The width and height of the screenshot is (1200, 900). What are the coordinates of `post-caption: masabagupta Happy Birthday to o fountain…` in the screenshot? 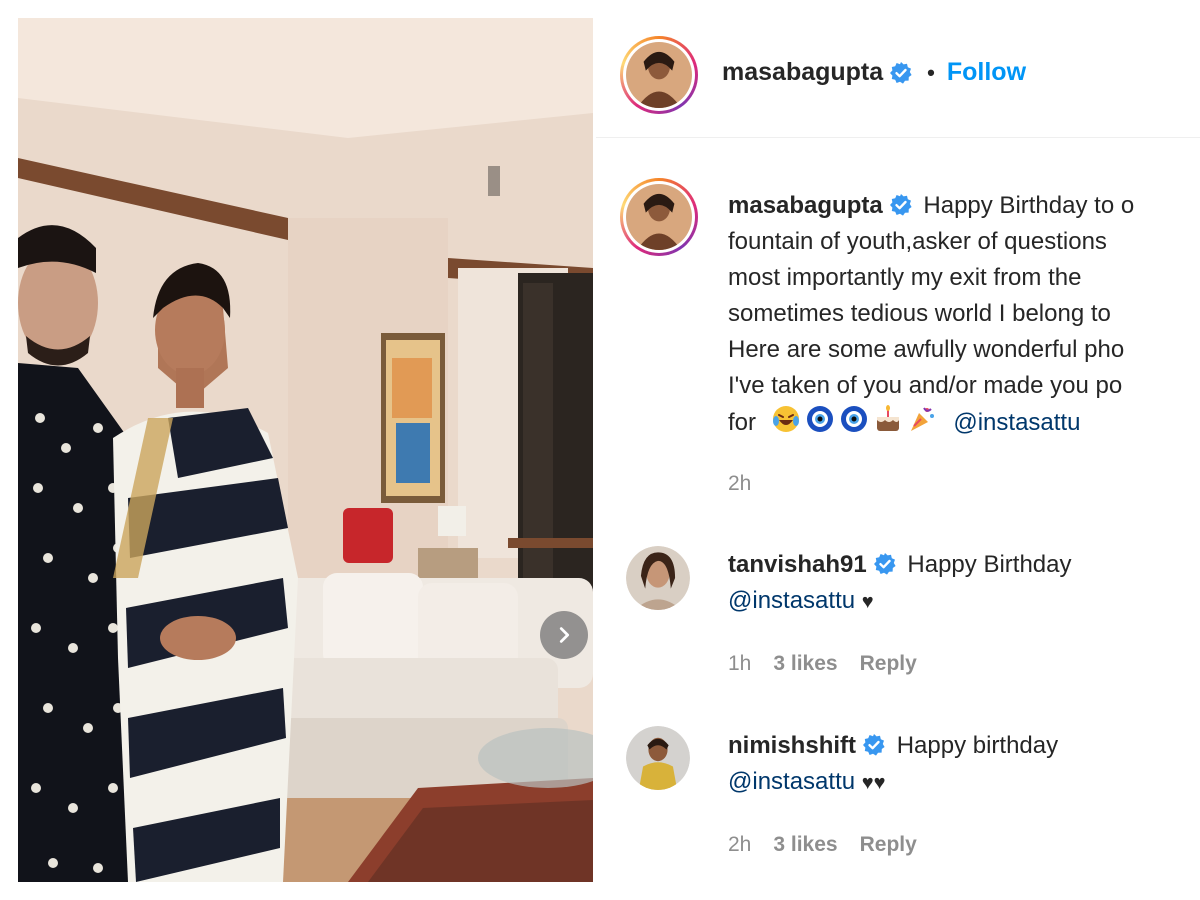 It's located at (964, 314).